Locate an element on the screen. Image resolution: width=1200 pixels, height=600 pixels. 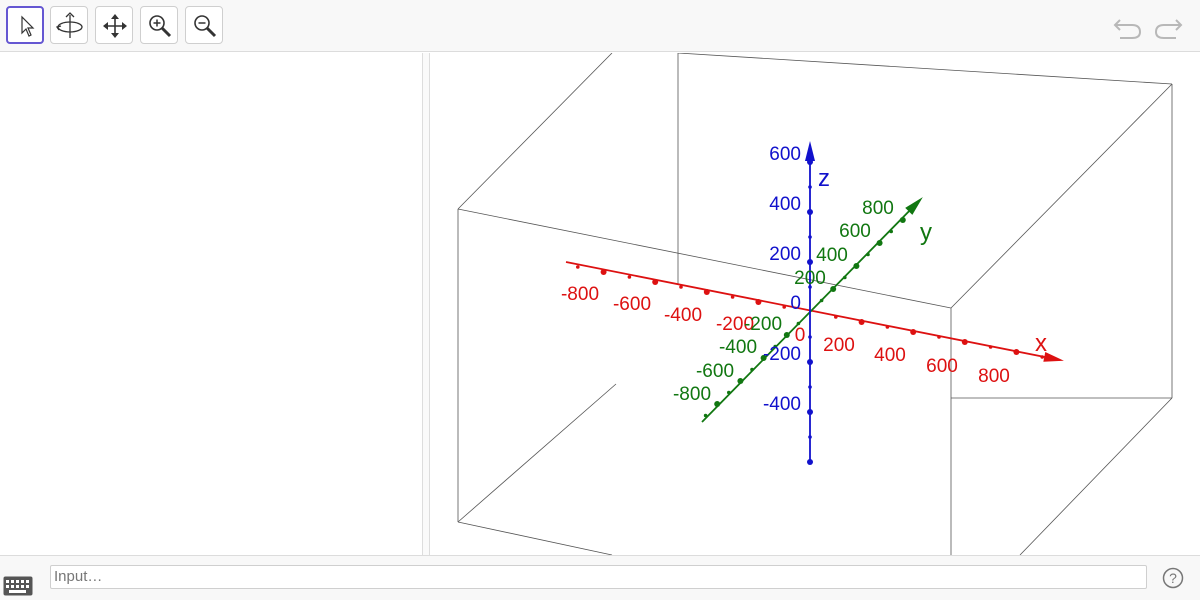
y-tick-label: 200 is located at coordinates (810, 278).